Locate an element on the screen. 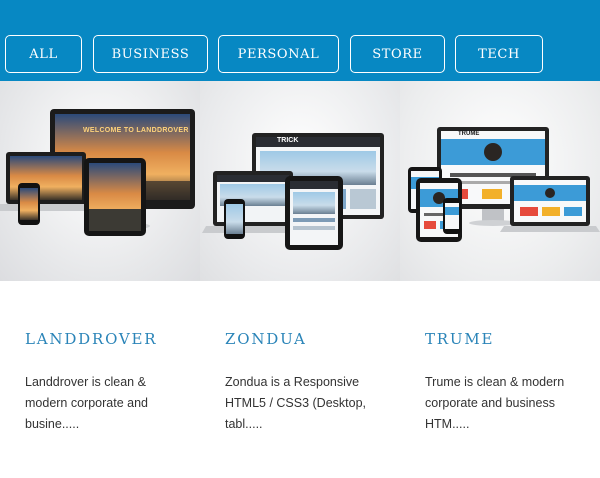 The height and width of the screenshot is (478, 600). zondua-devices-image is located at coordinates (293, 191).